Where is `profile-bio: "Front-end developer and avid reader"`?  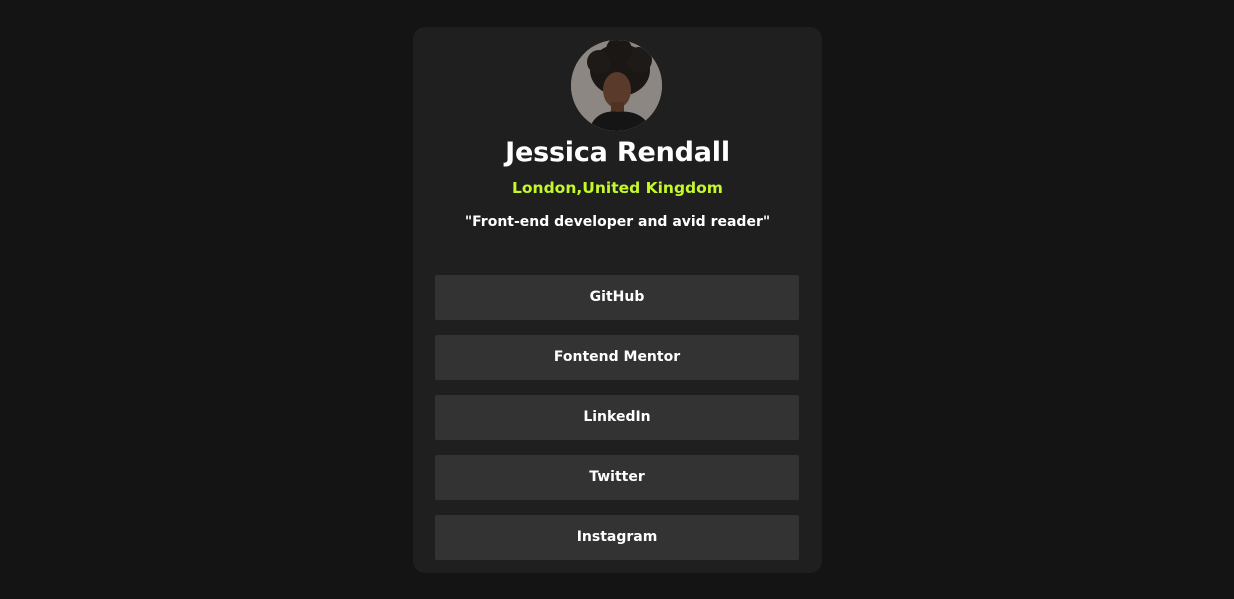 profile-bio: "Front-end developer and avid reader" is located at coordinates (617, 222).